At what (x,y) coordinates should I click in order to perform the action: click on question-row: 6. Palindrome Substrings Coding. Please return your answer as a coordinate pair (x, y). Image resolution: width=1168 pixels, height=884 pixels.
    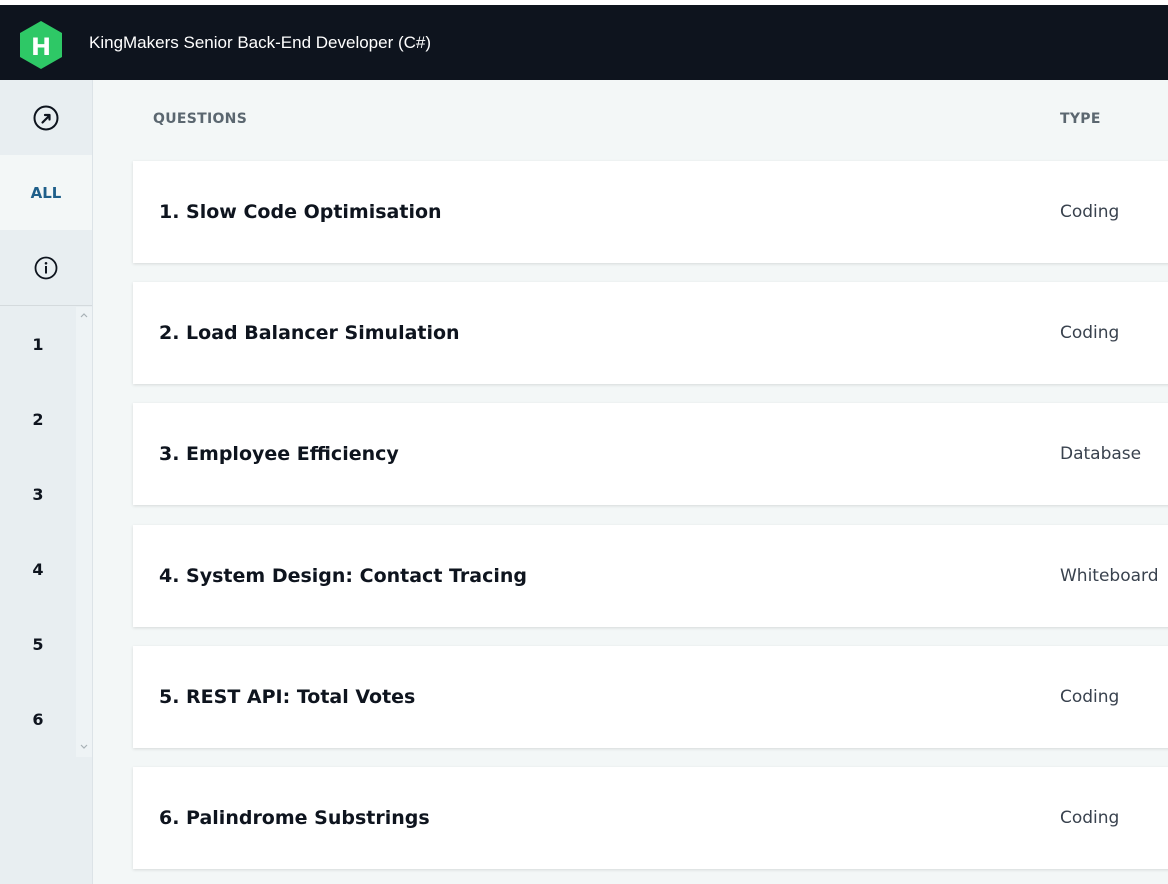
    Looking at the image, I should click on (650, 818).